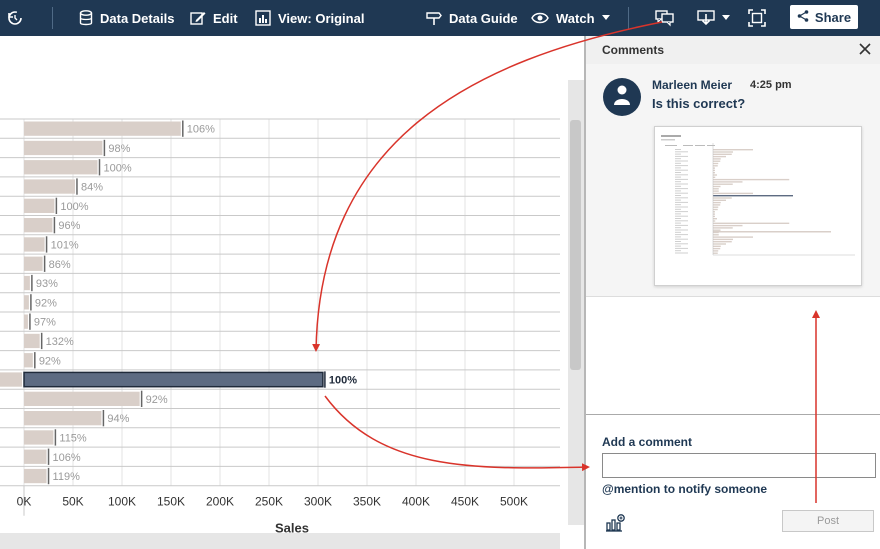 The height and width of the screenshot is (549, 880). Describe the element at coordinates (157, 400) in the screenshot. I see `data-label: 92%` at that location.